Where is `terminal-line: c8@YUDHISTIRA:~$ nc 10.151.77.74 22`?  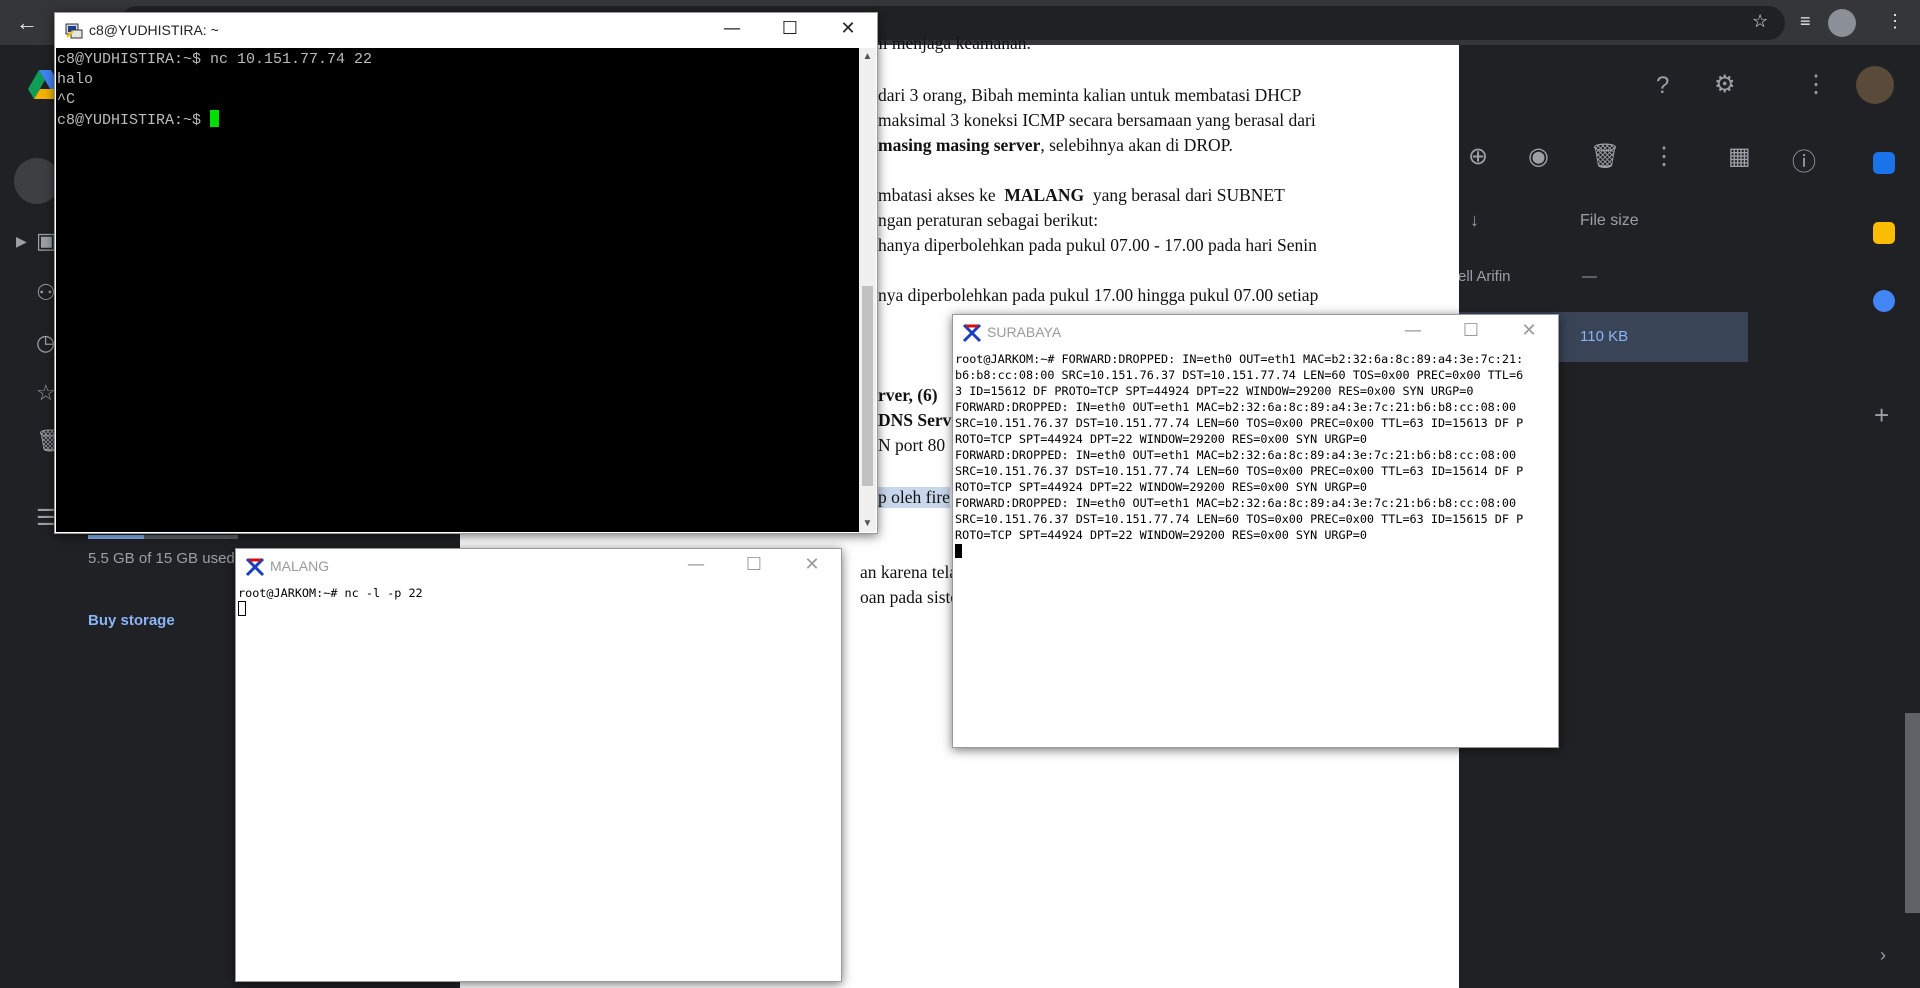
terminal-line: c8@YUDHISTIRA:~$ nc 10.151.77.74 22 is located at coordinates (215, 59).